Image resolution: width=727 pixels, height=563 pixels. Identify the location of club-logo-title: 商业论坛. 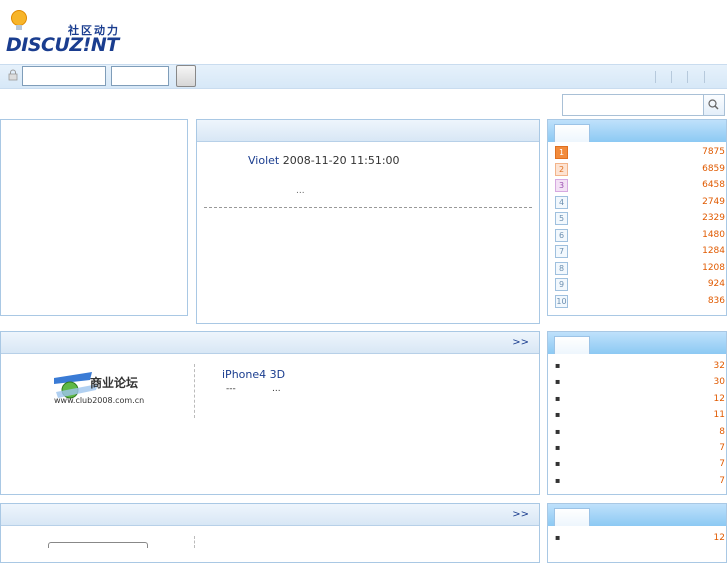
(114, 383).